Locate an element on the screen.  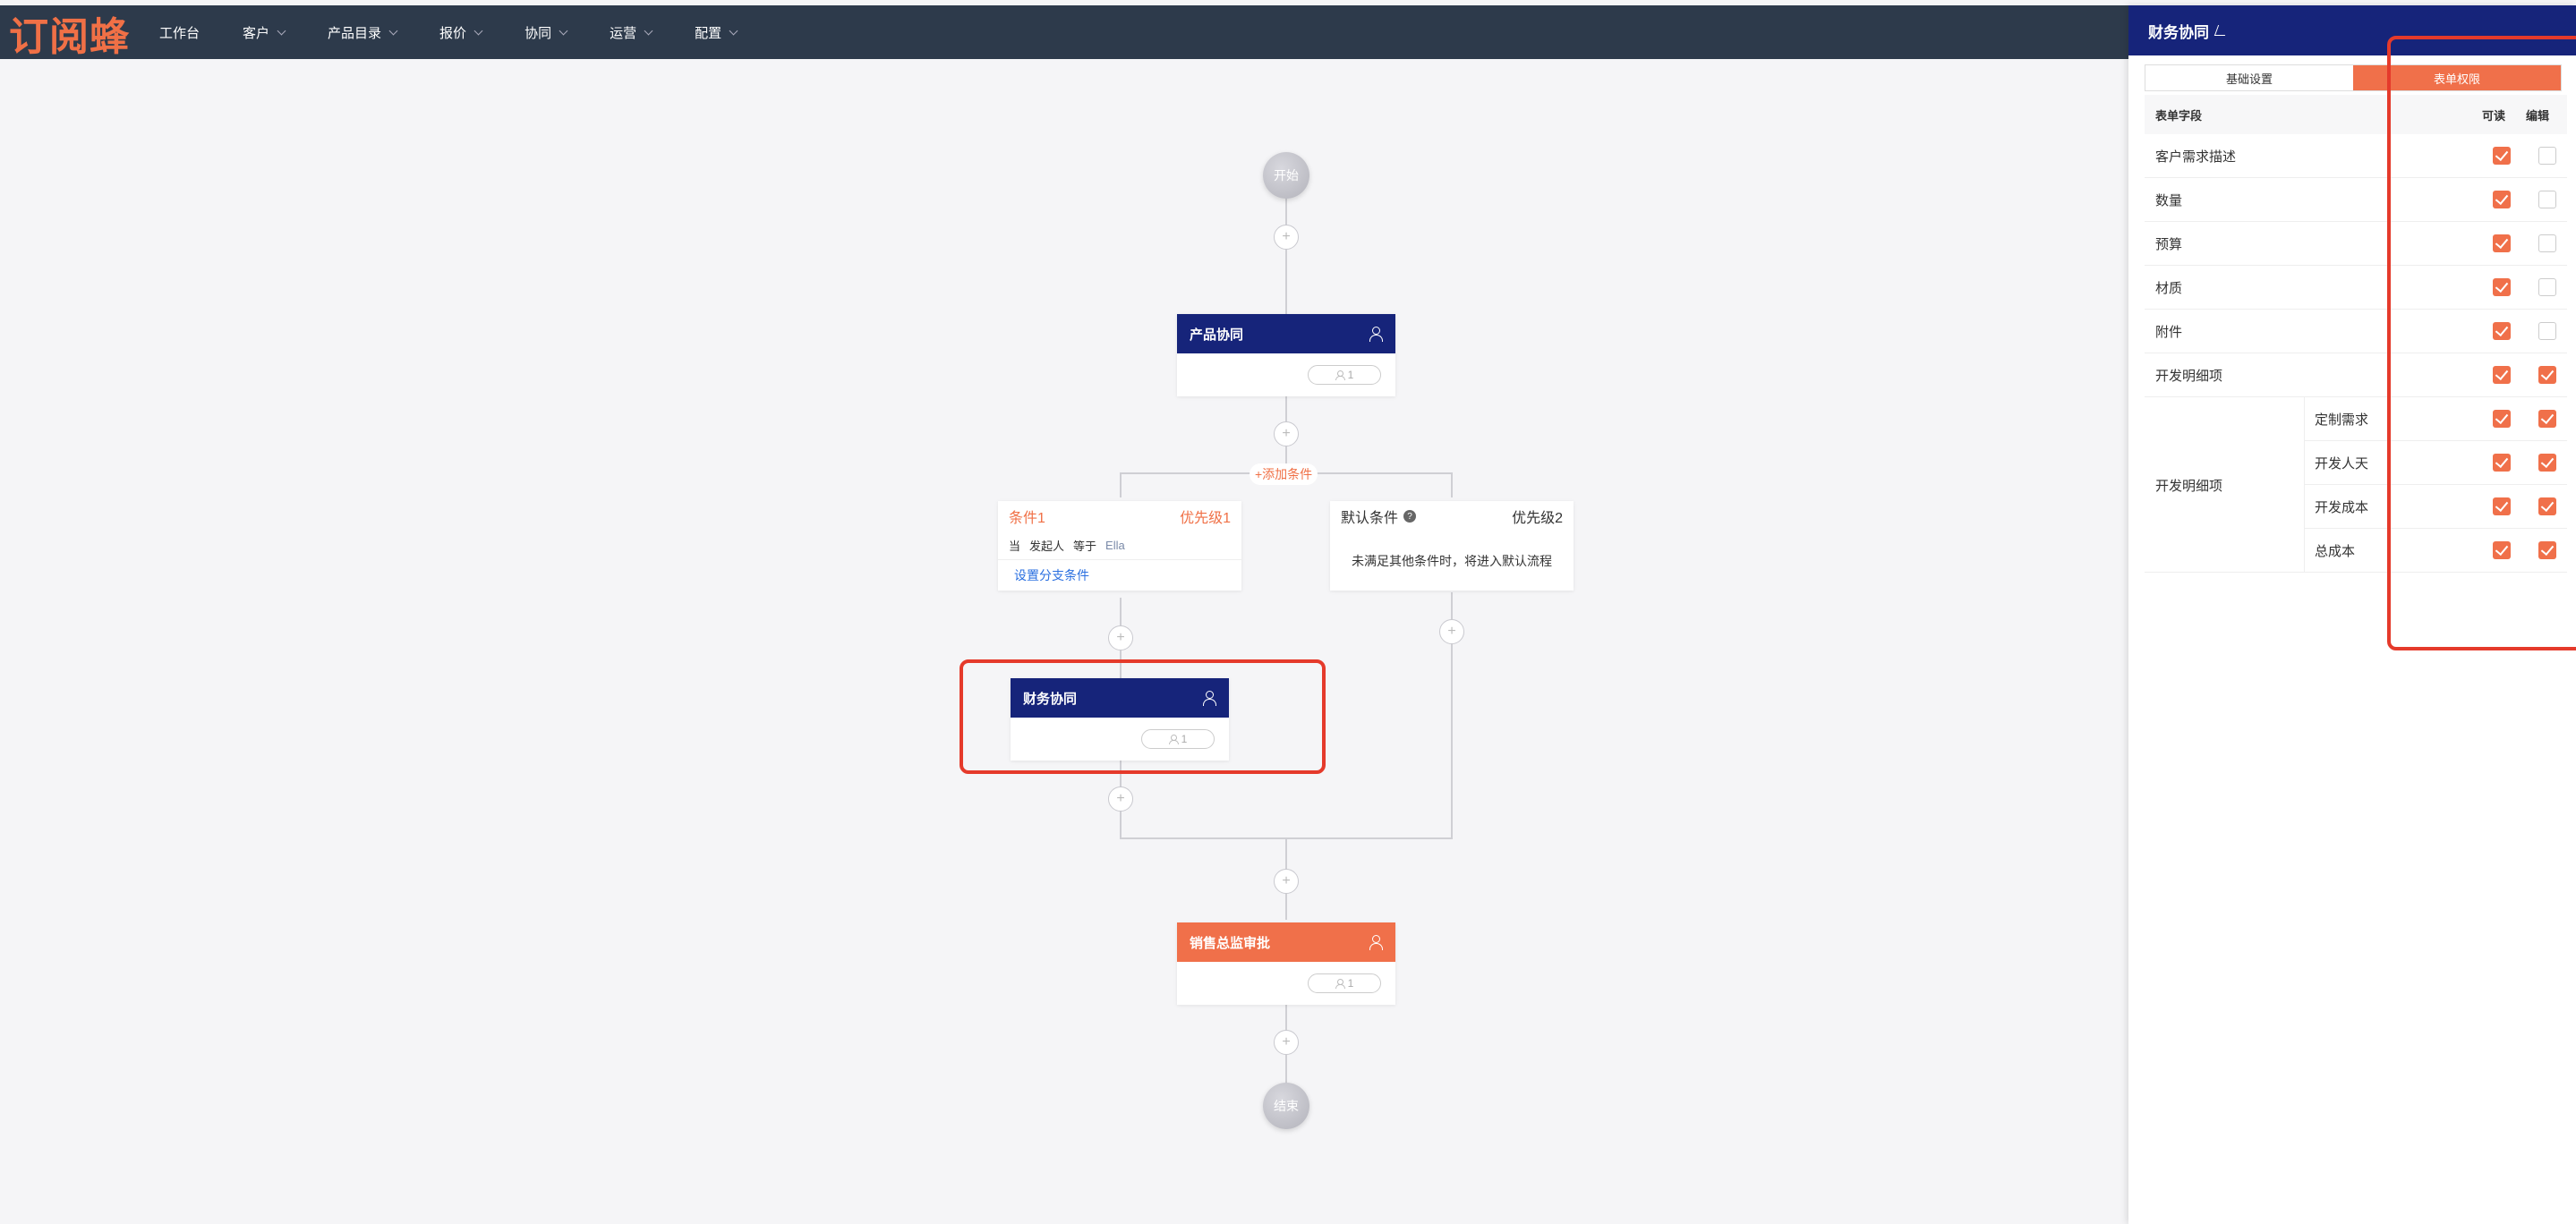
field-name: 附件 is located at coordinates (2169, 332).